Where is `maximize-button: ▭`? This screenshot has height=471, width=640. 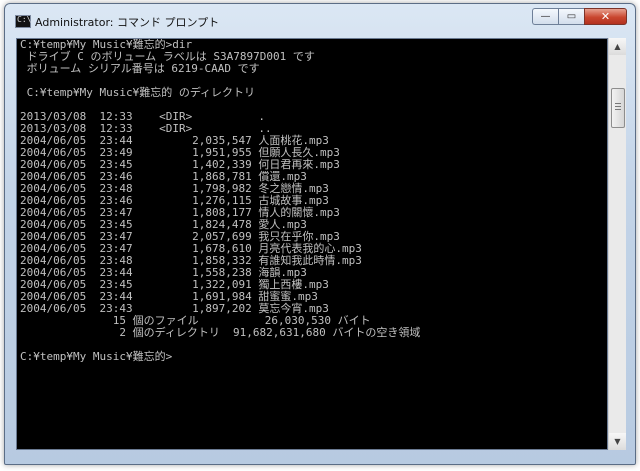
maximize-button: ▭ is located at coordinates (571, 16).